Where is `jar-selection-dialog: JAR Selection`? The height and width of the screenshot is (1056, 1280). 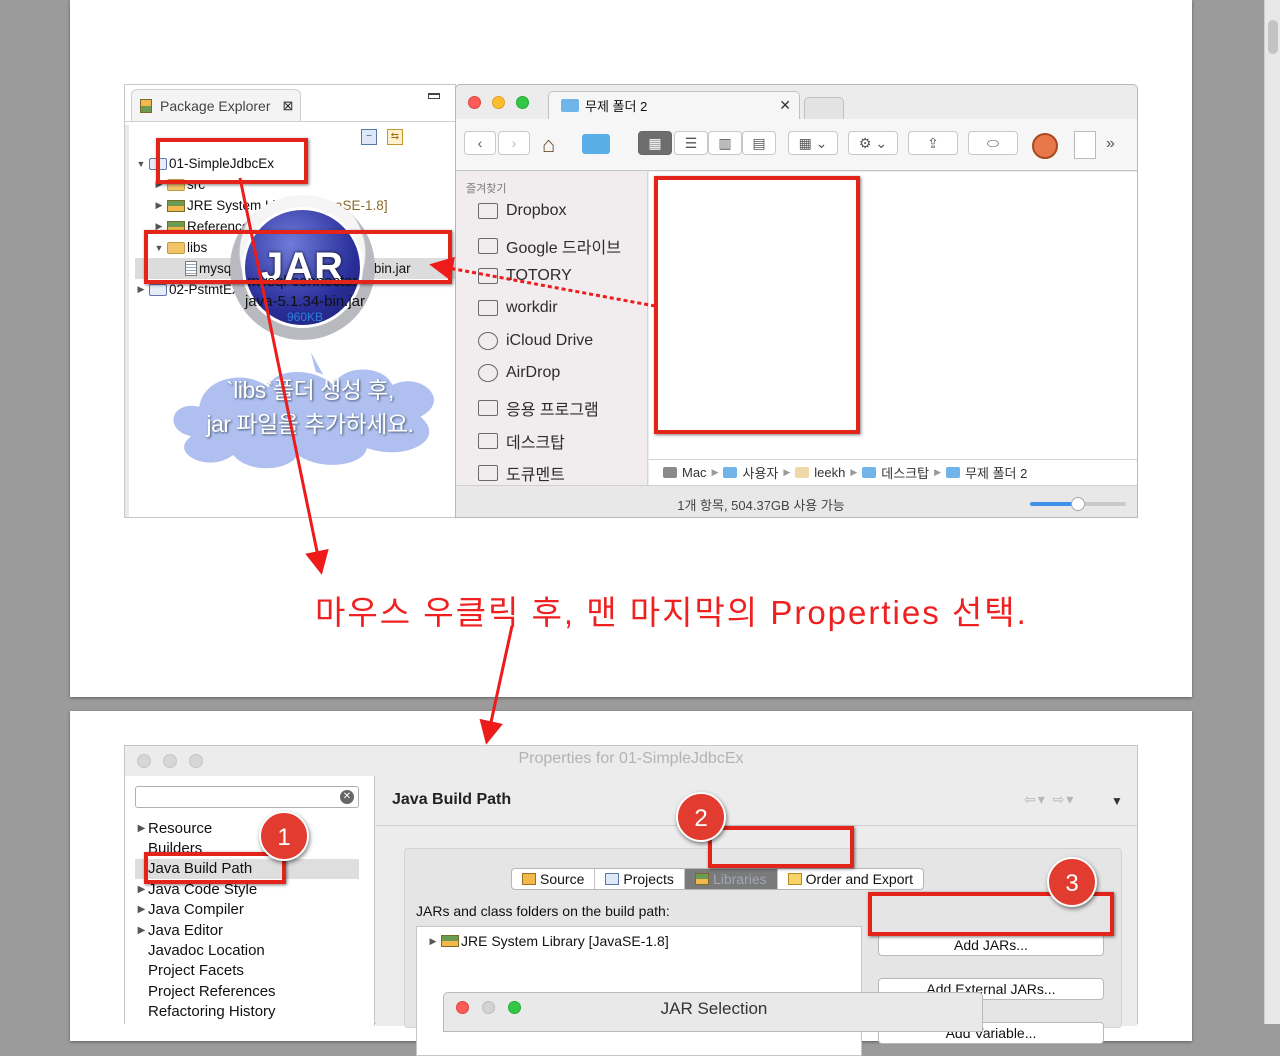 jar-selection-dialog: JAR Selection is located at coordinates (713, 1012).